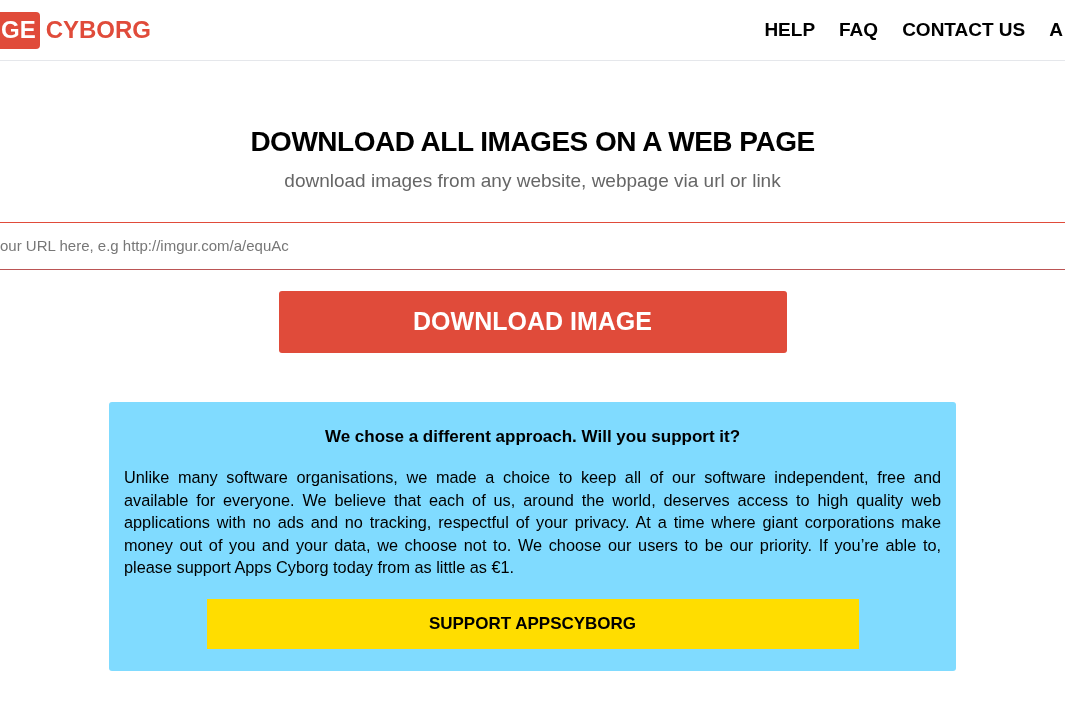 The height and width of the screenshot is (710, 1065). Describe the element at coordinates (859, 30) in the screenshot. I see `nav-link: FAQ` at that location.